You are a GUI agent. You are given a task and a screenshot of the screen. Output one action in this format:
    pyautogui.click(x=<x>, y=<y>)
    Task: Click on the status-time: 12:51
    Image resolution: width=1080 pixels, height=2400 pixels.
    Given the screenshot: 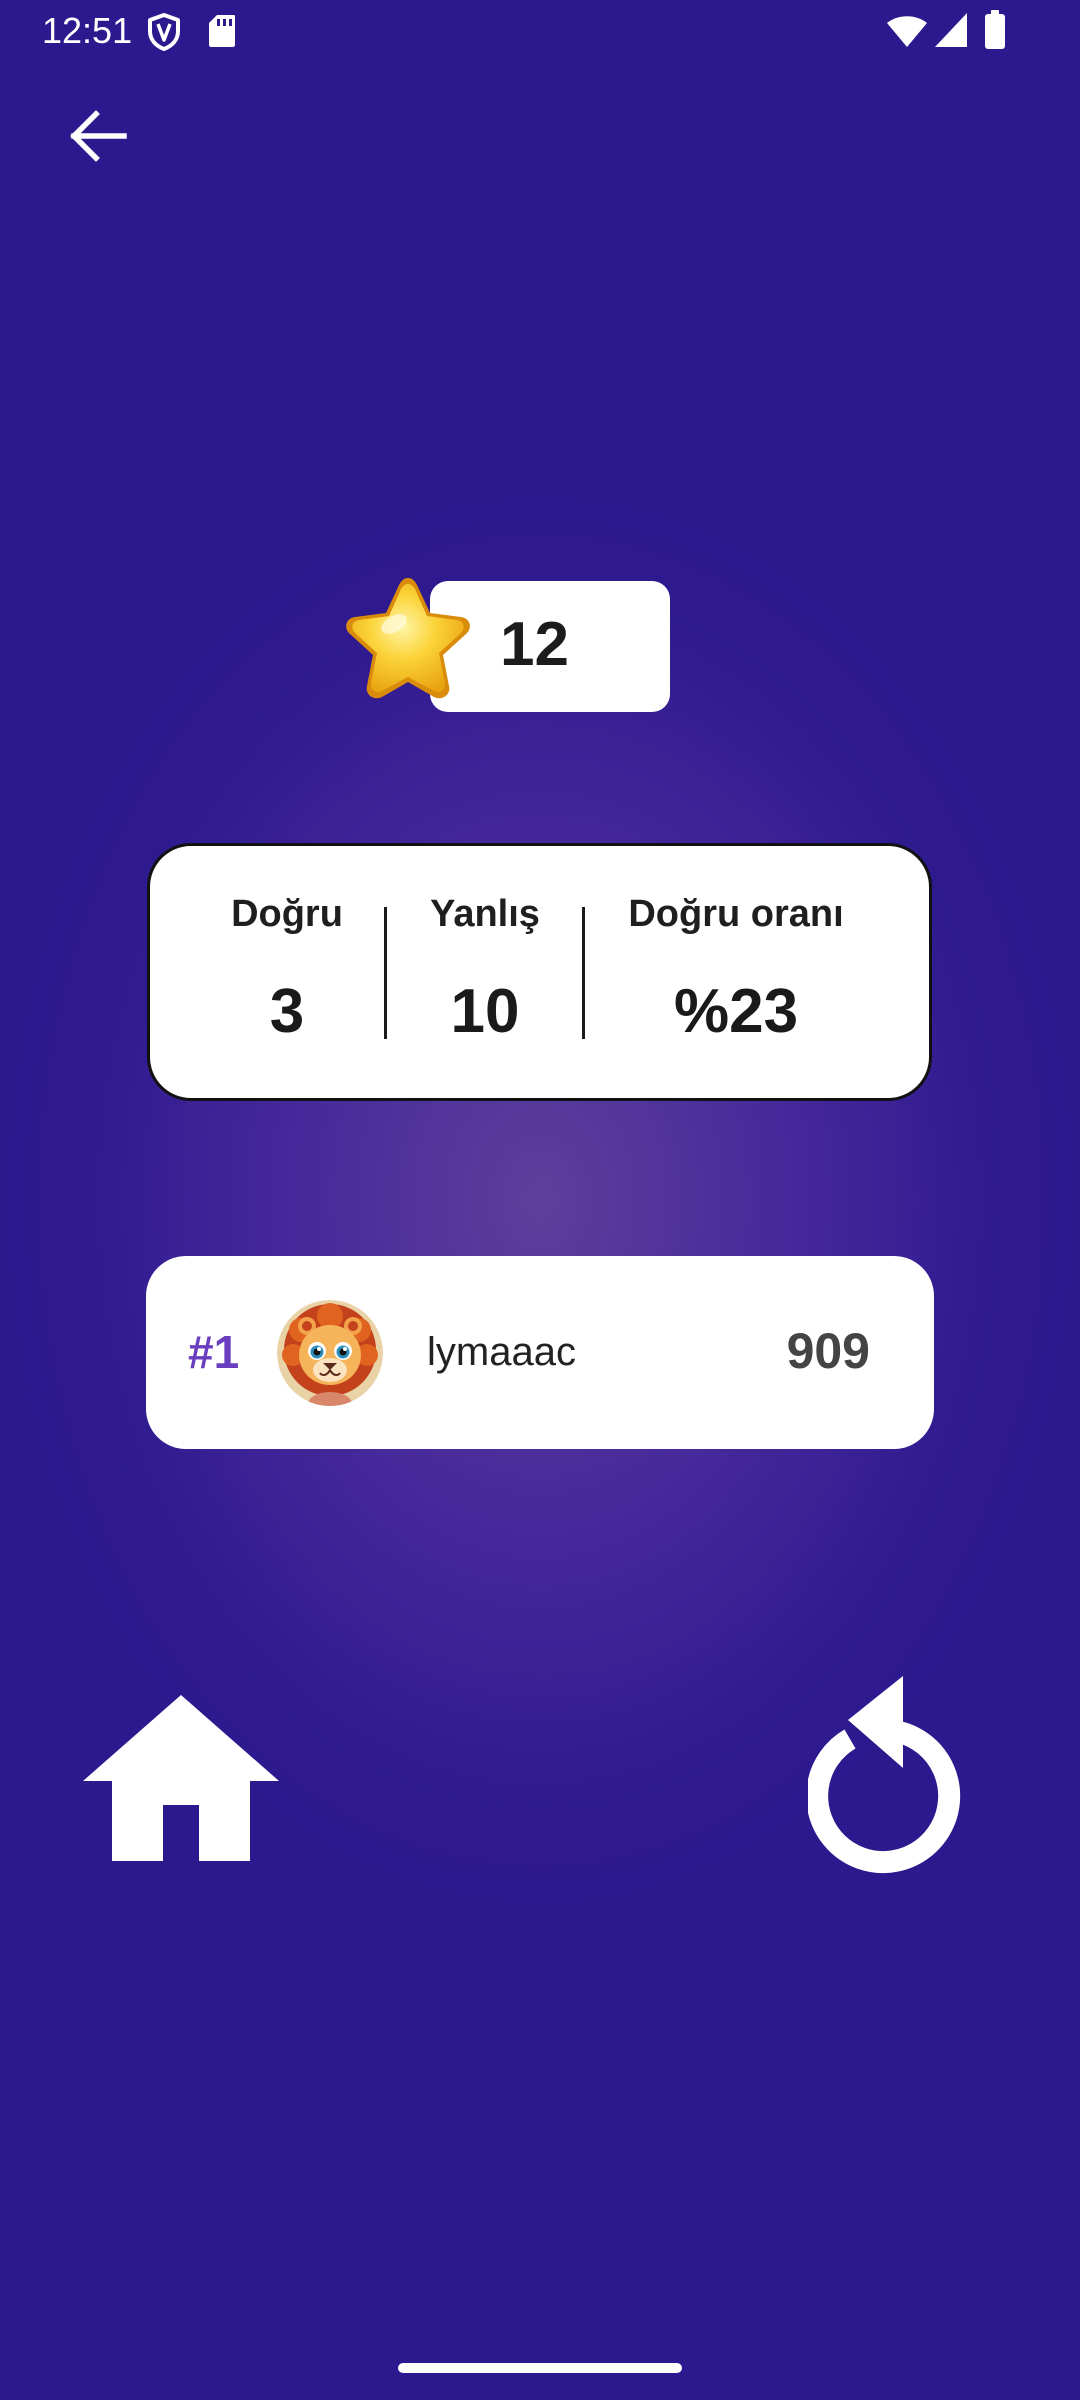 What is the action you would take?
    pyautogui.click(x=87, y=30)
    